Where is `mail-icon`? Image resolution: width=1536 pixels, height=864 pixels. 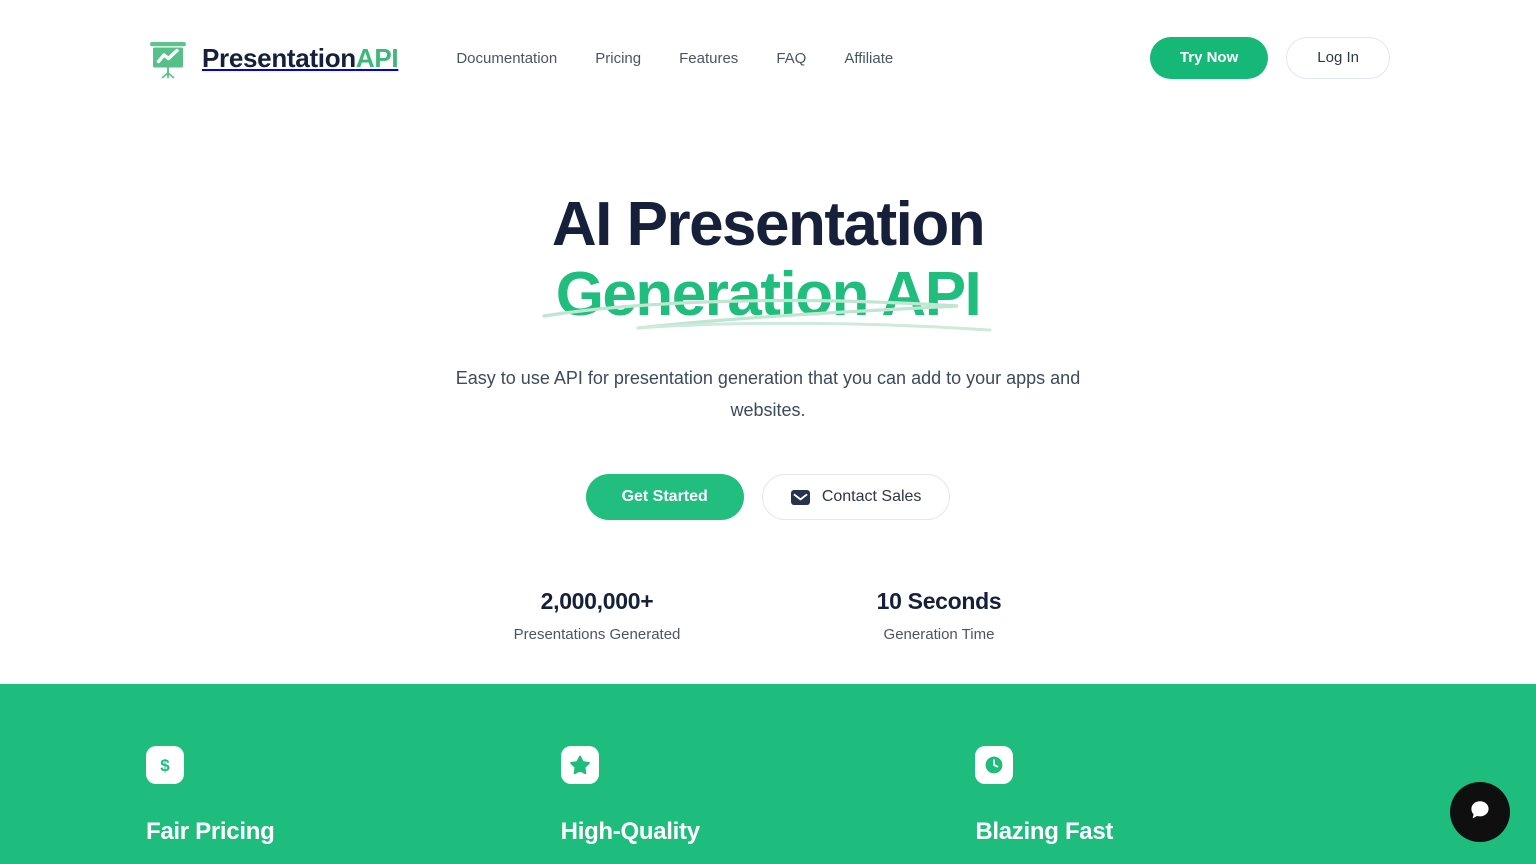 mail-icon is located at coordinates (800, 497).